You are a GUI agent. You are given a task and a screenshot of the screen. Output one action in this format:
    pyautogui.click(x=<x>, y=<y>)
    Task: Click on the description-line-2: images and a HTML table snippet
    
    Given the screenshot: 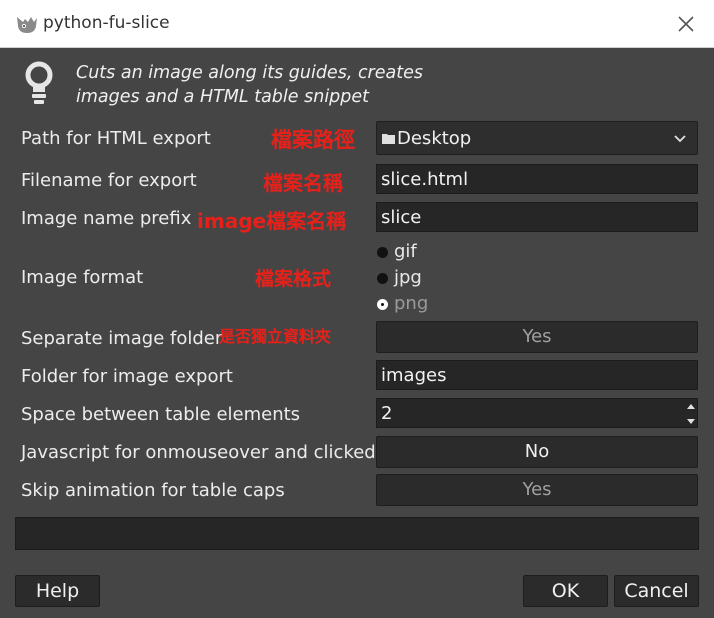 What is the action you would take?
    pyautogui.click(x=223, y=97)
    